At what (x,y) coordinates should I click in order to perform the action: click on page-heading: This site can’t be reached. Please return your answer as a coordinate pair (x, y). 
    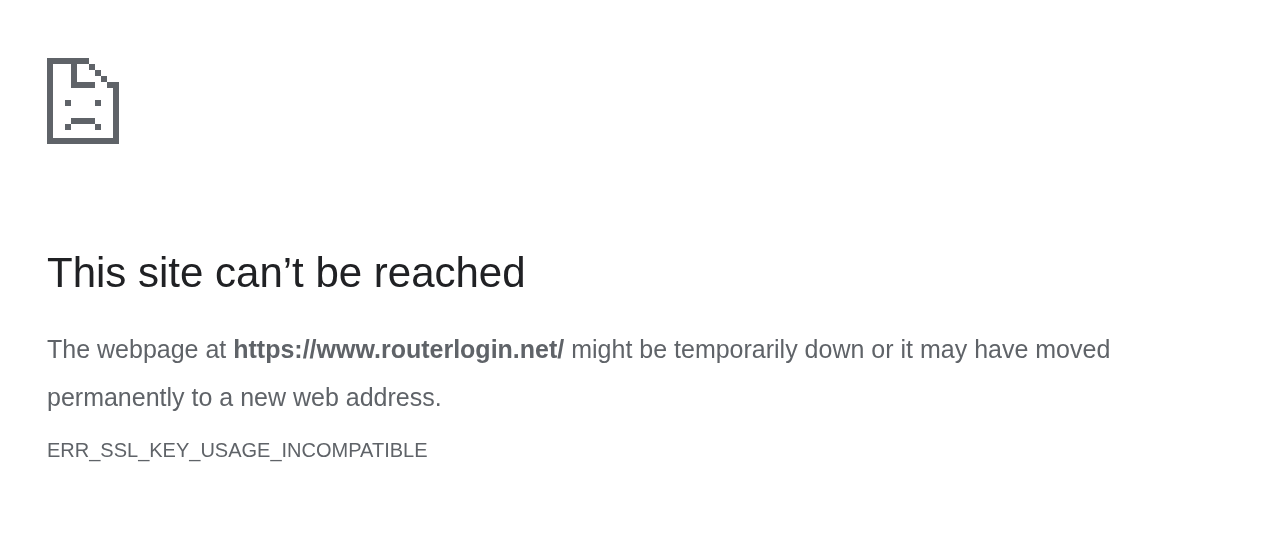
    Looking at the image, I should click on (286, 273).